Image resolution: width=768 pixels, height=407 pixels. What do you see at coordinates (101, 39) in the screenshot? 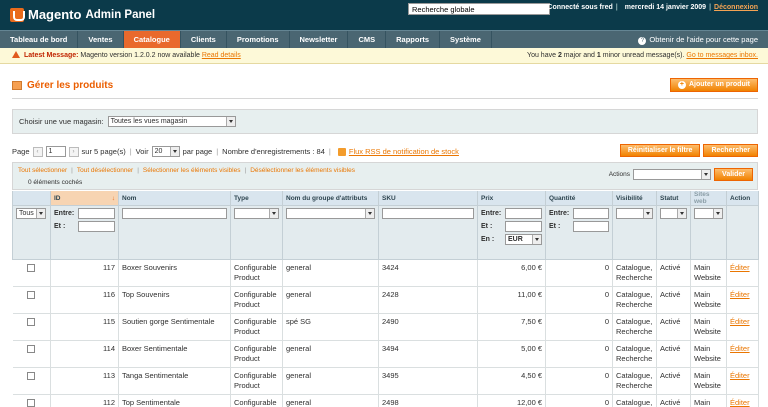
I see `nav-tab-1: Ventes` at bounding box center [101, 39].